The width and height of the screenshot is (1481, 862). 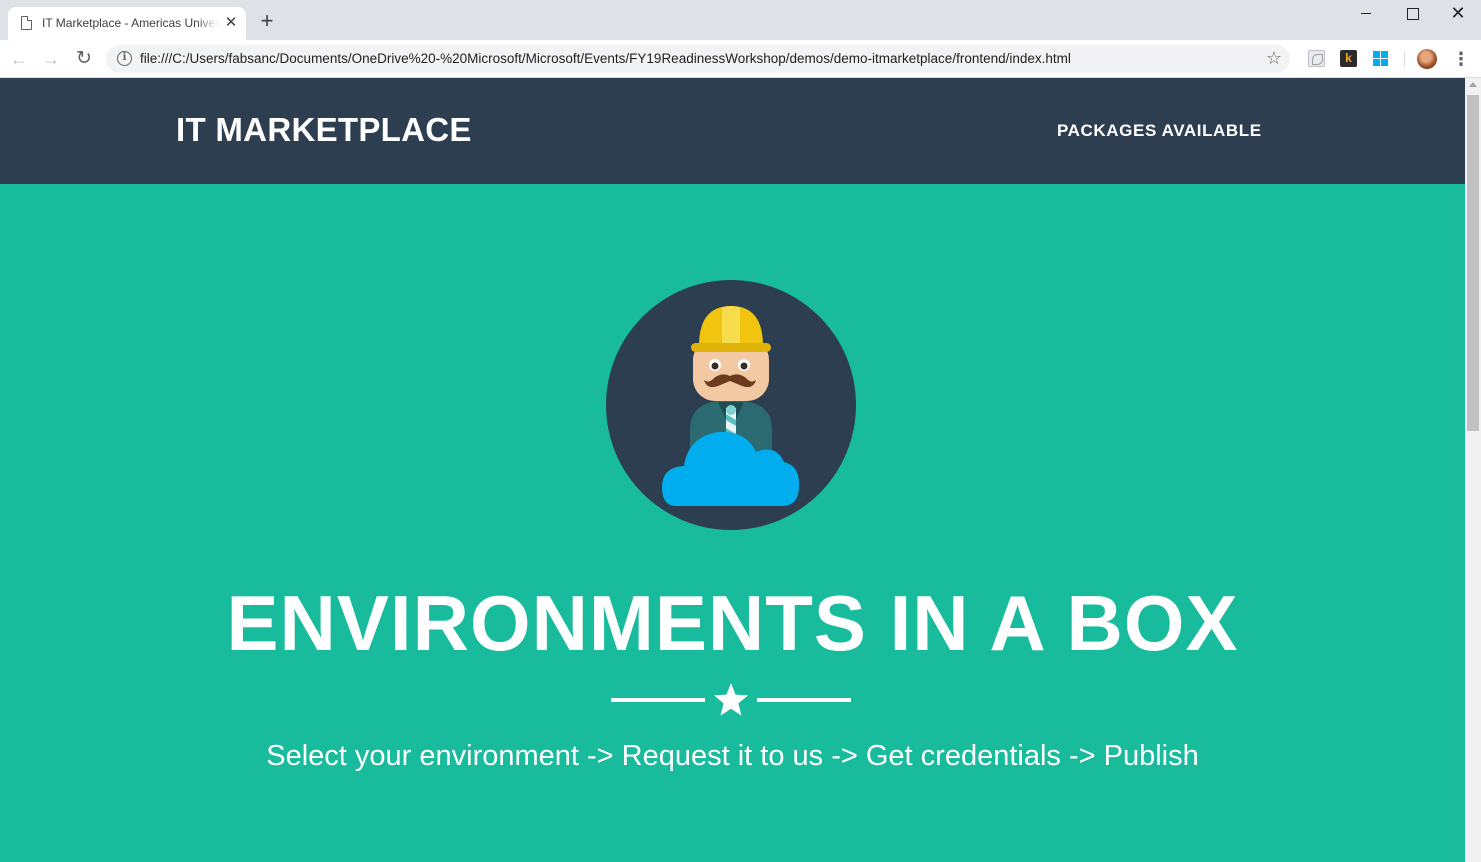 I want to click on pdf-extension-icon, so click(x=1316, y=58).